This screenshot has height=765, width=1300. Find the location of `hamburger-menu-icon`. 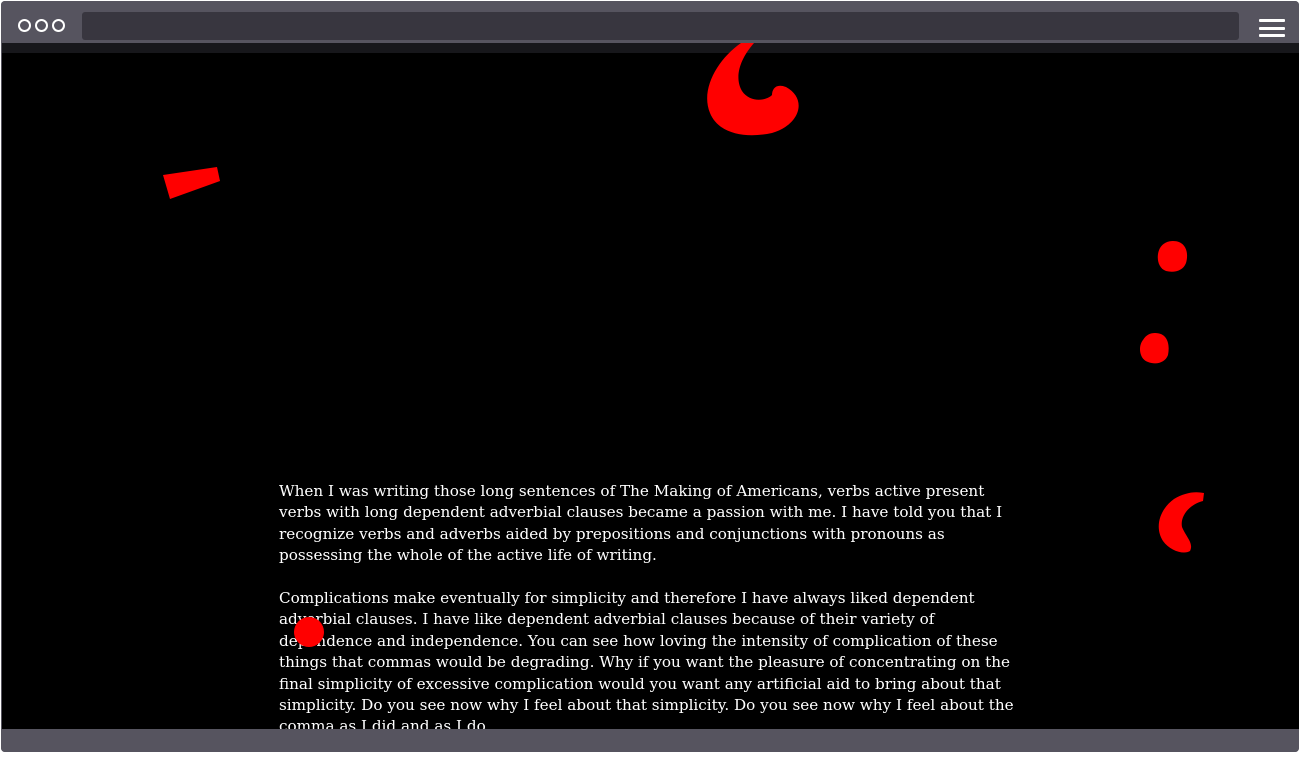

hamburger-menu-icon is located at coordinates (1272, 28).